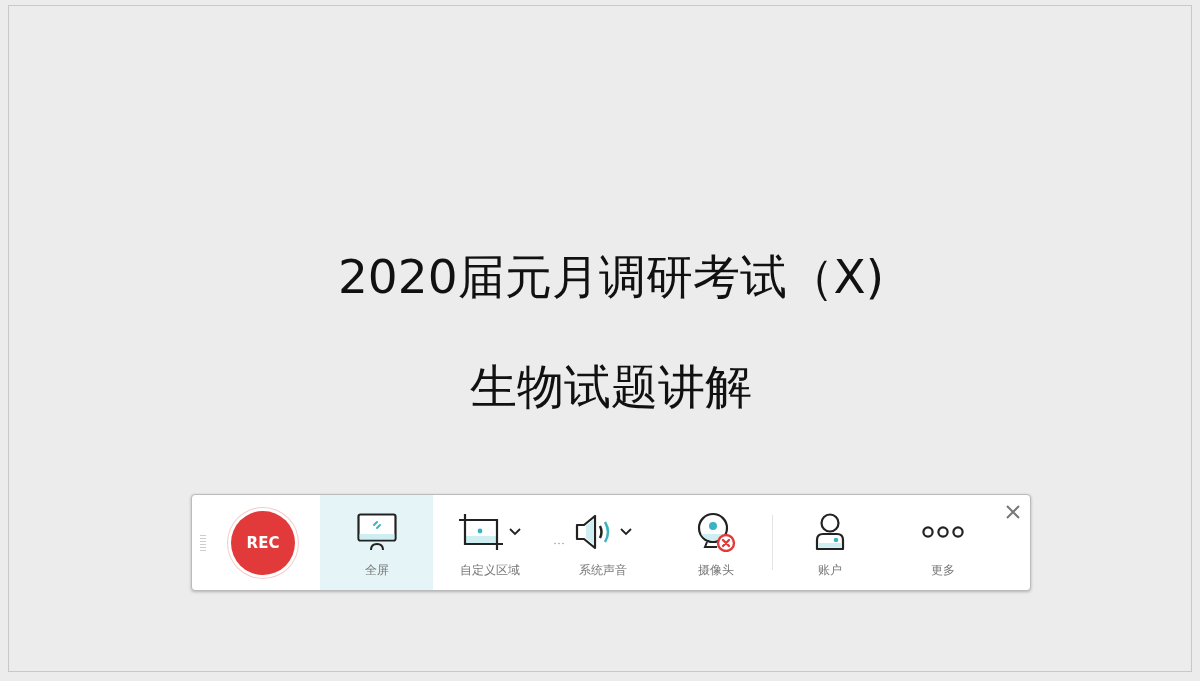 The height and width of the screenshot is (681, 1200). I want to click on monitor-icon, so click(376, 532).